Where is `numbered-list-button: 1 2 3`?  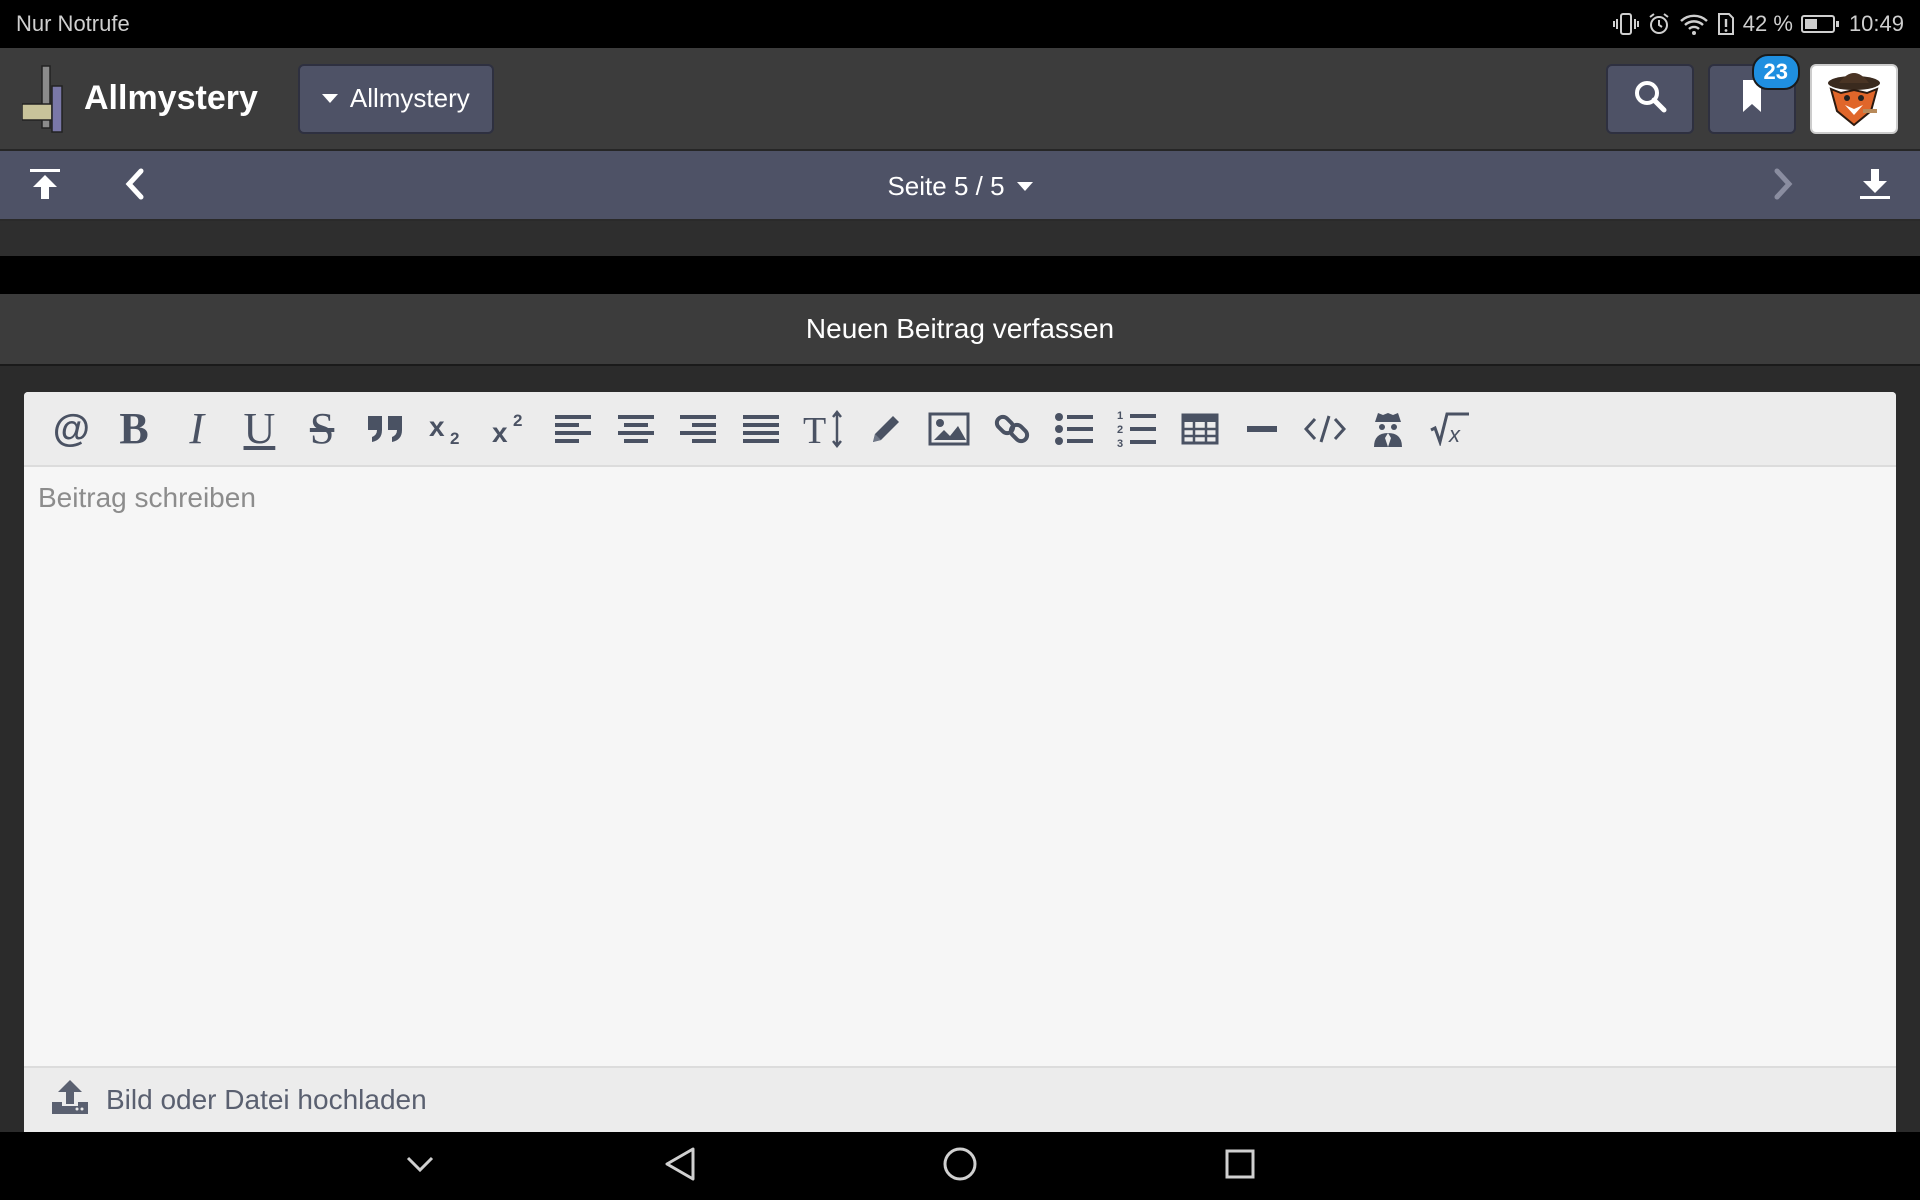 numbered-list-button: 1 2 3 is located at coordinates (1137, 429).